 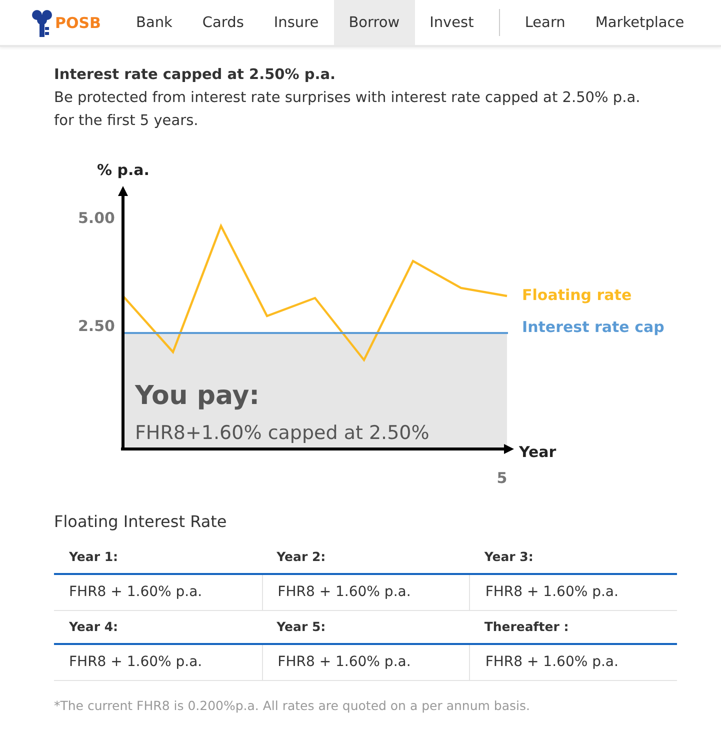 What do you see at coordinates (296, 22) in the screenshot?
I see `nav-tab: Insure` at bounding box center [296, 22].